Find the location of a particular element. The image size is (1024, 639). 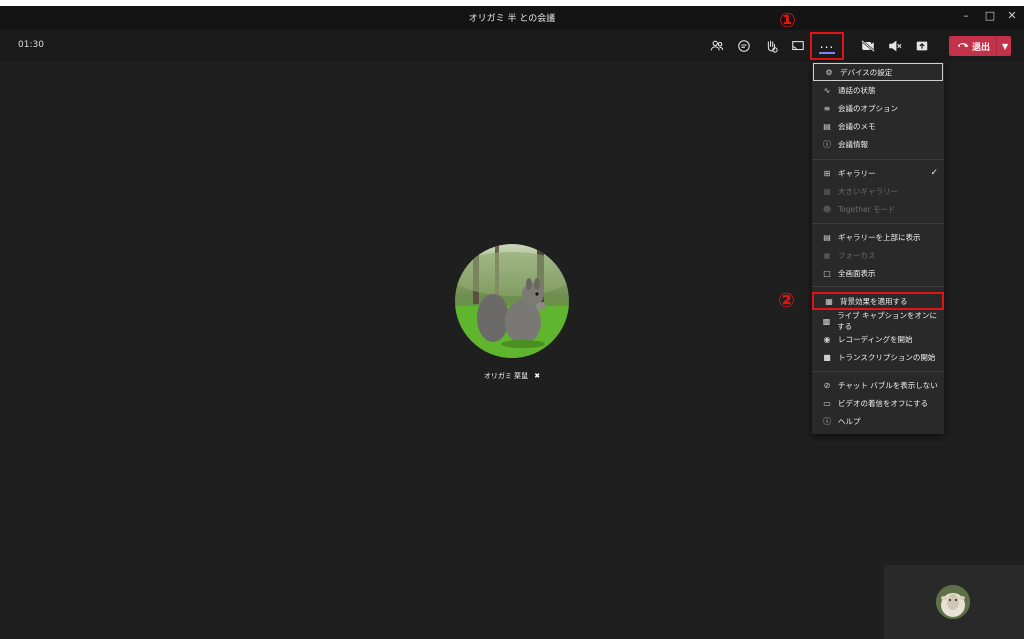

menu-item-meeting-options: ≡ 会議のオプション is located at coordinates (878, 108).